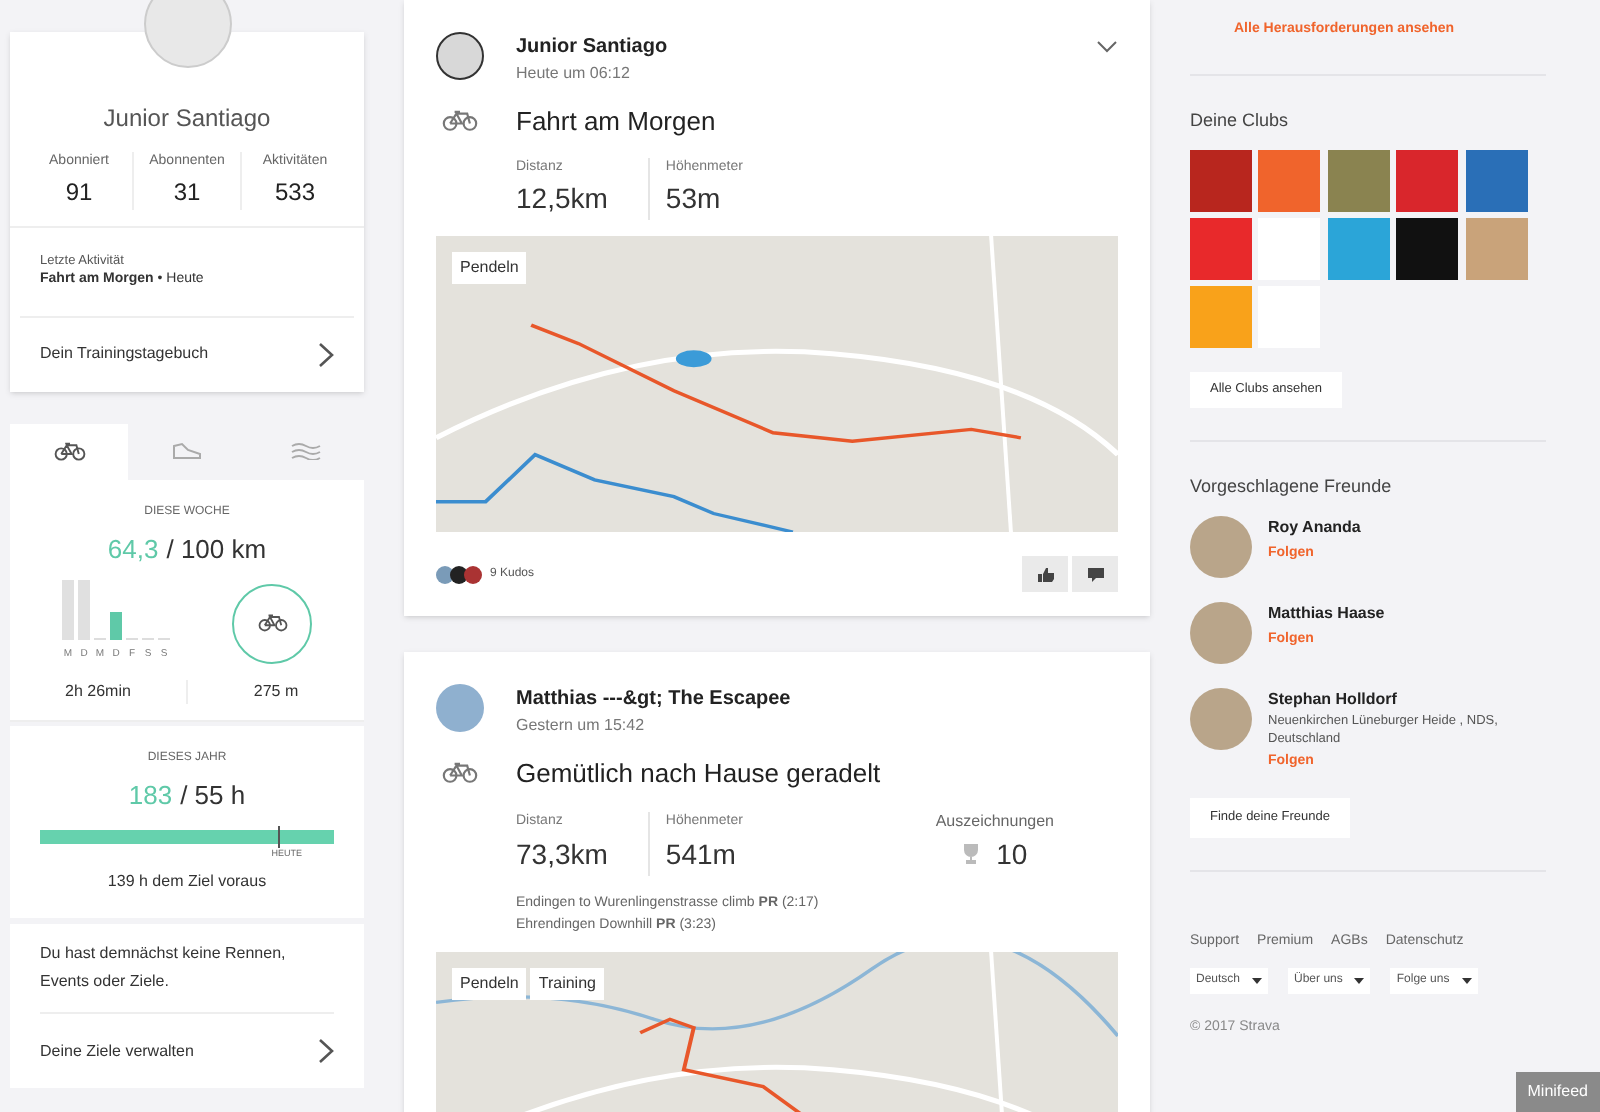 Image resolution: width=1600 pixels, height=1112 pixels. What do you see at coordinates (279, 837) in the screenshot?
I see `today-marker` at bounding box center [279, 837].